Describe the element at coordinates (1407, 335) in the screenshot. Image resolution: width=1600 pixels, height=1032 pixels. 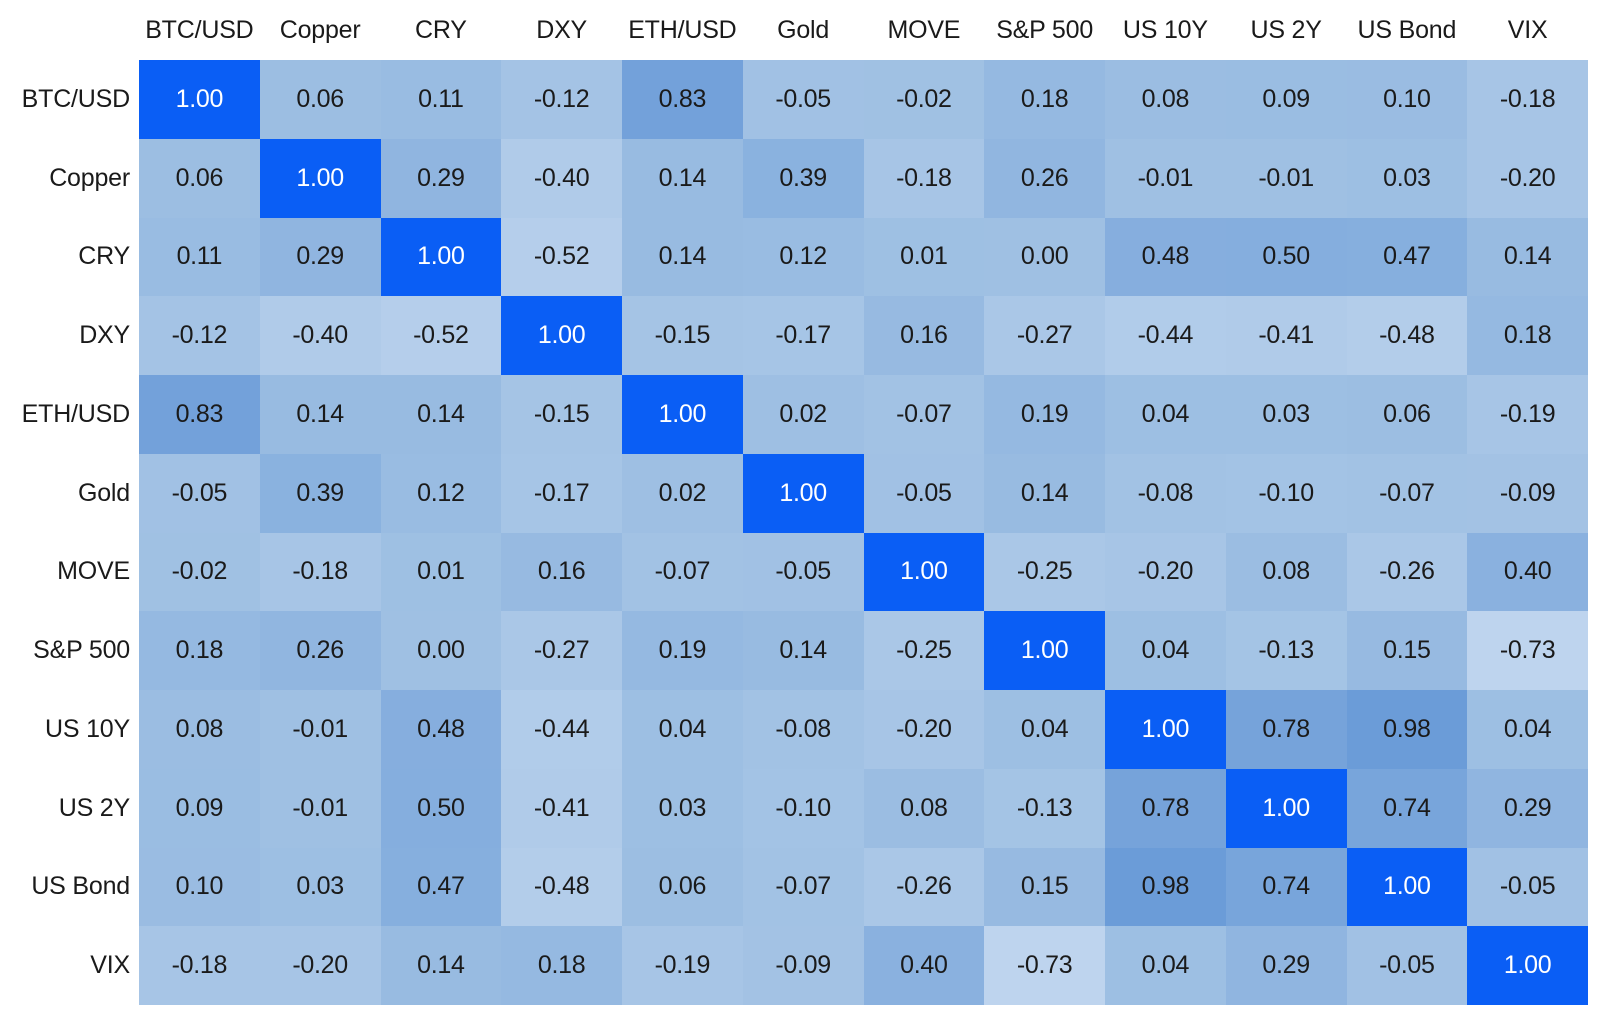
I see `heatmap-cell: -0.48` at that location.